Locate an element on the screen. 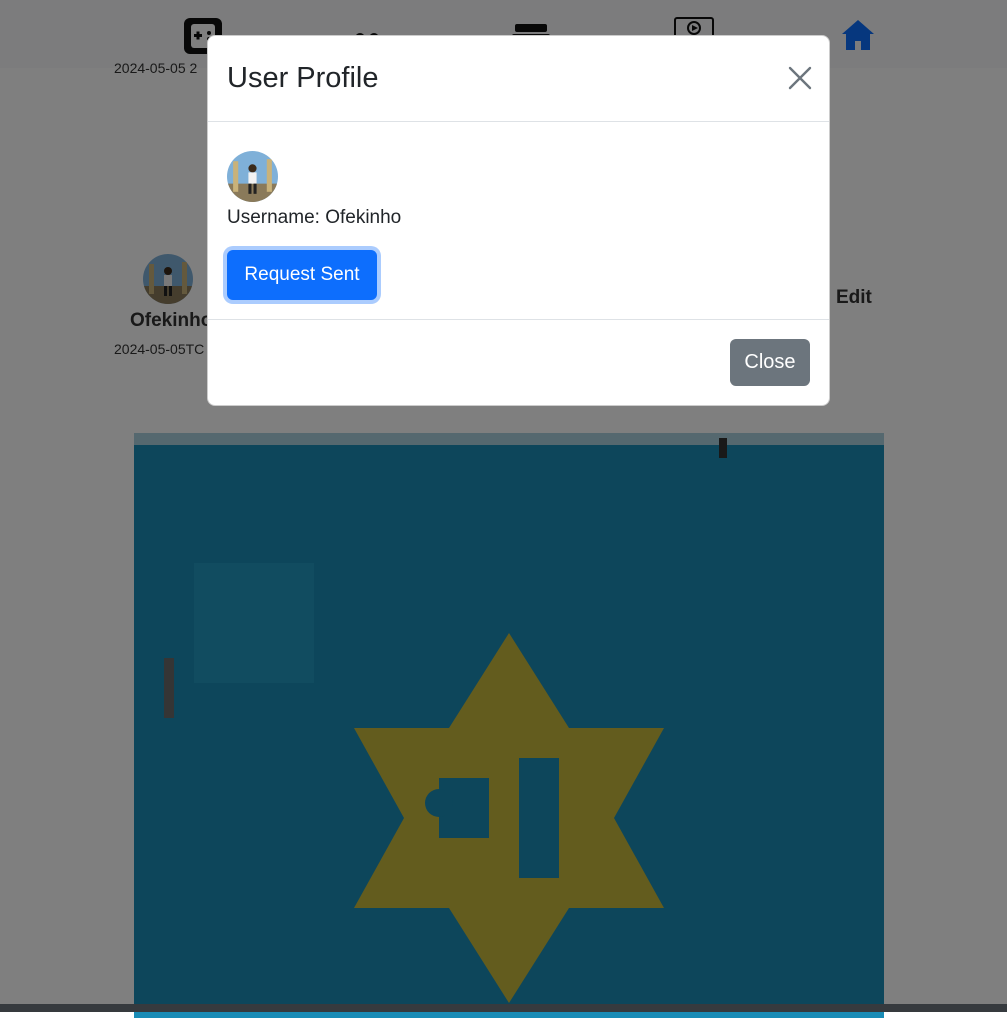  modal-header: User Profile is located at coordinates (518, 79).